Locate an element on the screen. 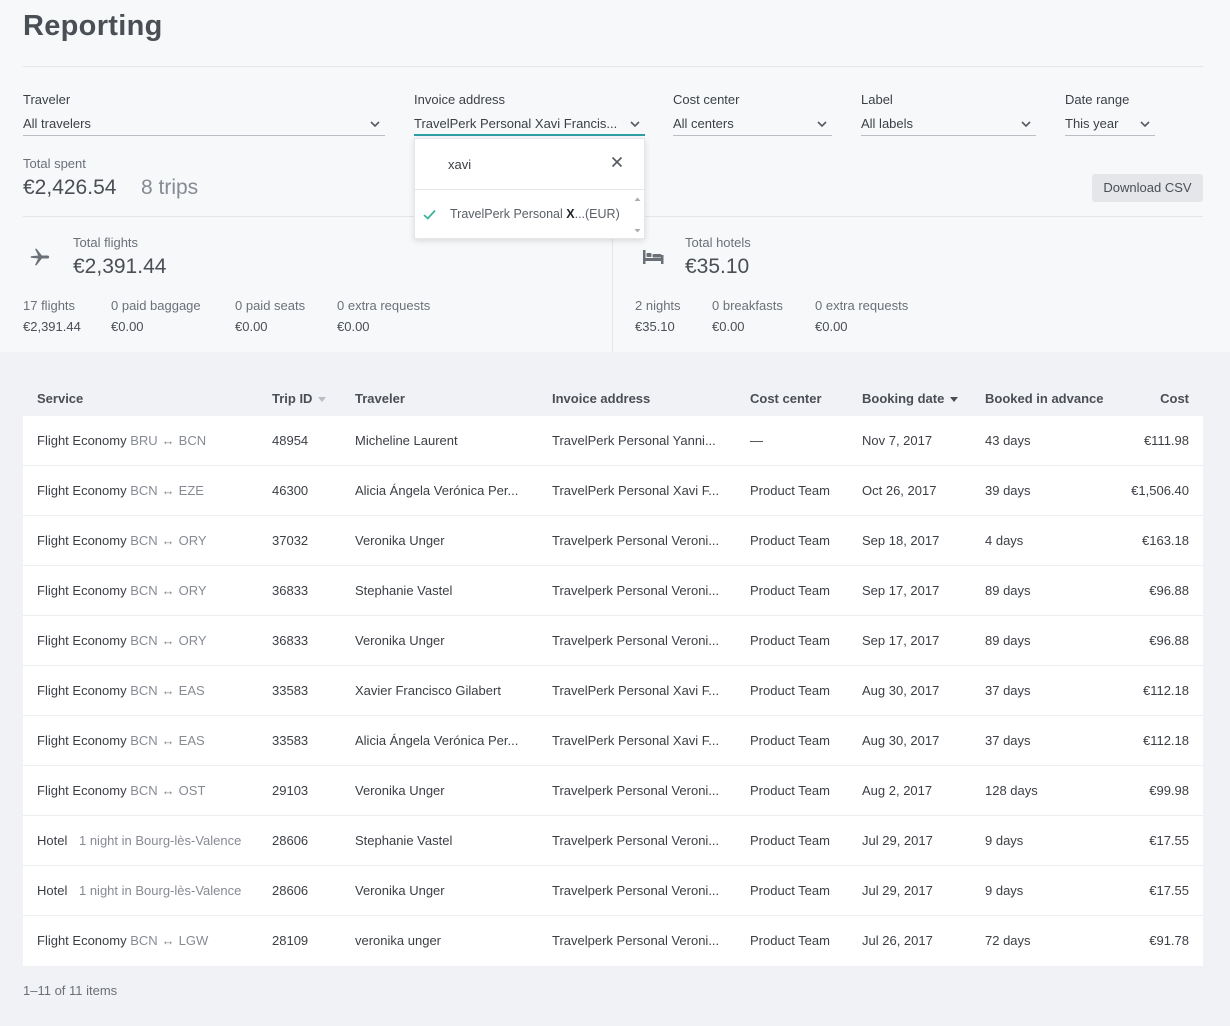 This screenshot has width=1230, height=1026. route-to: LGW is located at coordinates (193, 940).